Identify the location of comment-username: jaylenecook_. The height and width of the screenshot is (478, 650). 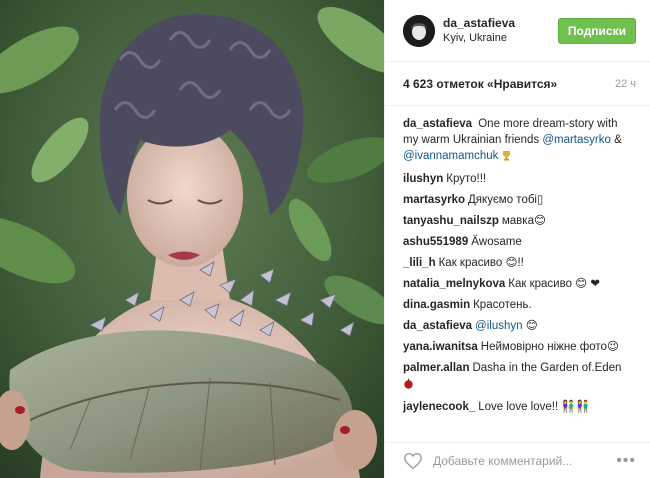
(439, 407).